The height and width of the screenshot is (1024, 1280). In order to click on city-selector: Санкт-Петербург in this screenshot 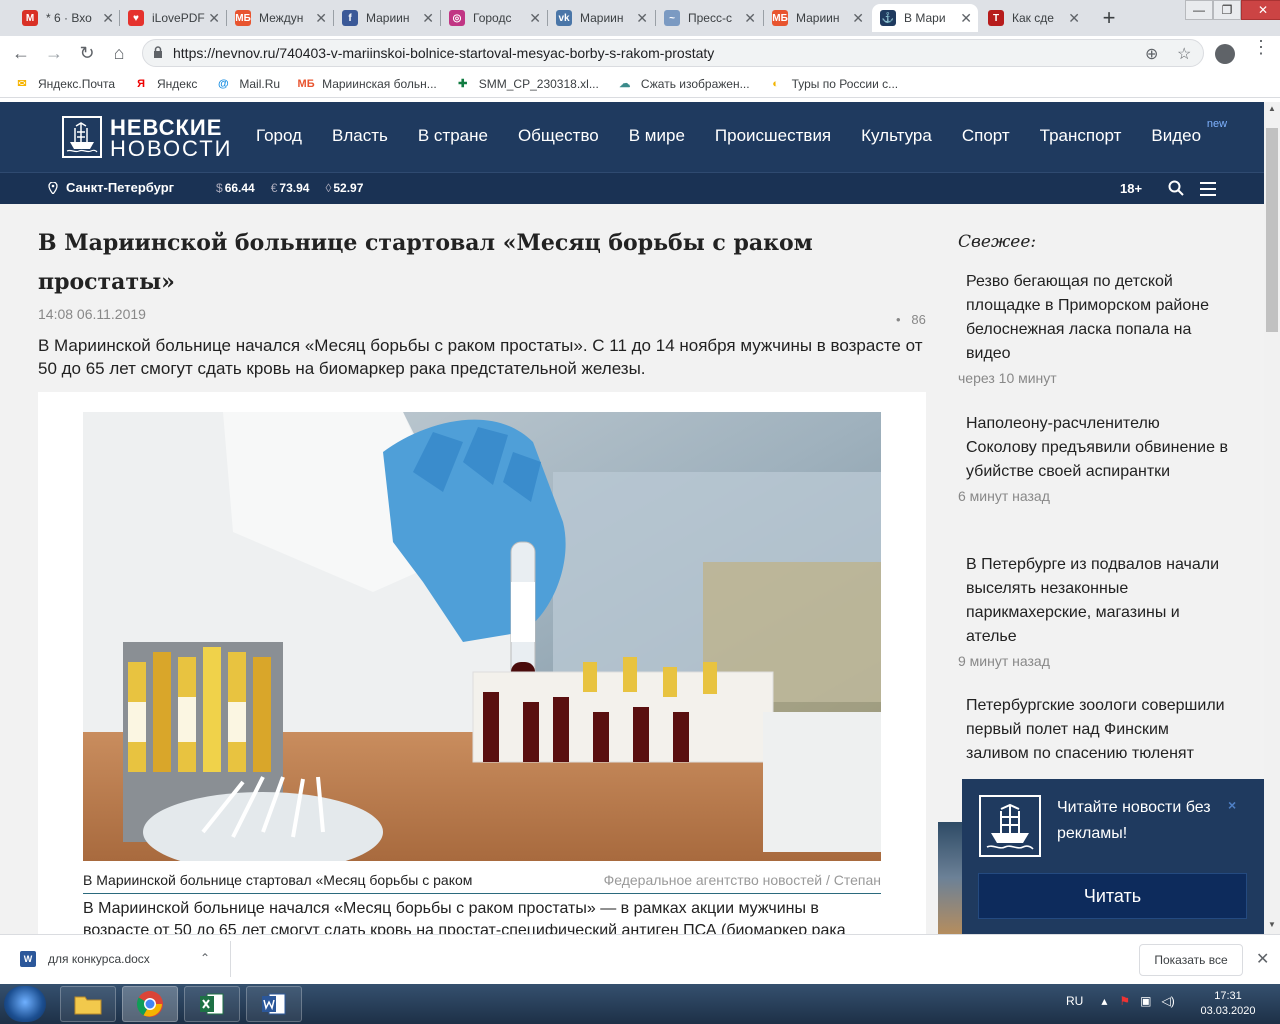, I will do `click(111, 187)`.